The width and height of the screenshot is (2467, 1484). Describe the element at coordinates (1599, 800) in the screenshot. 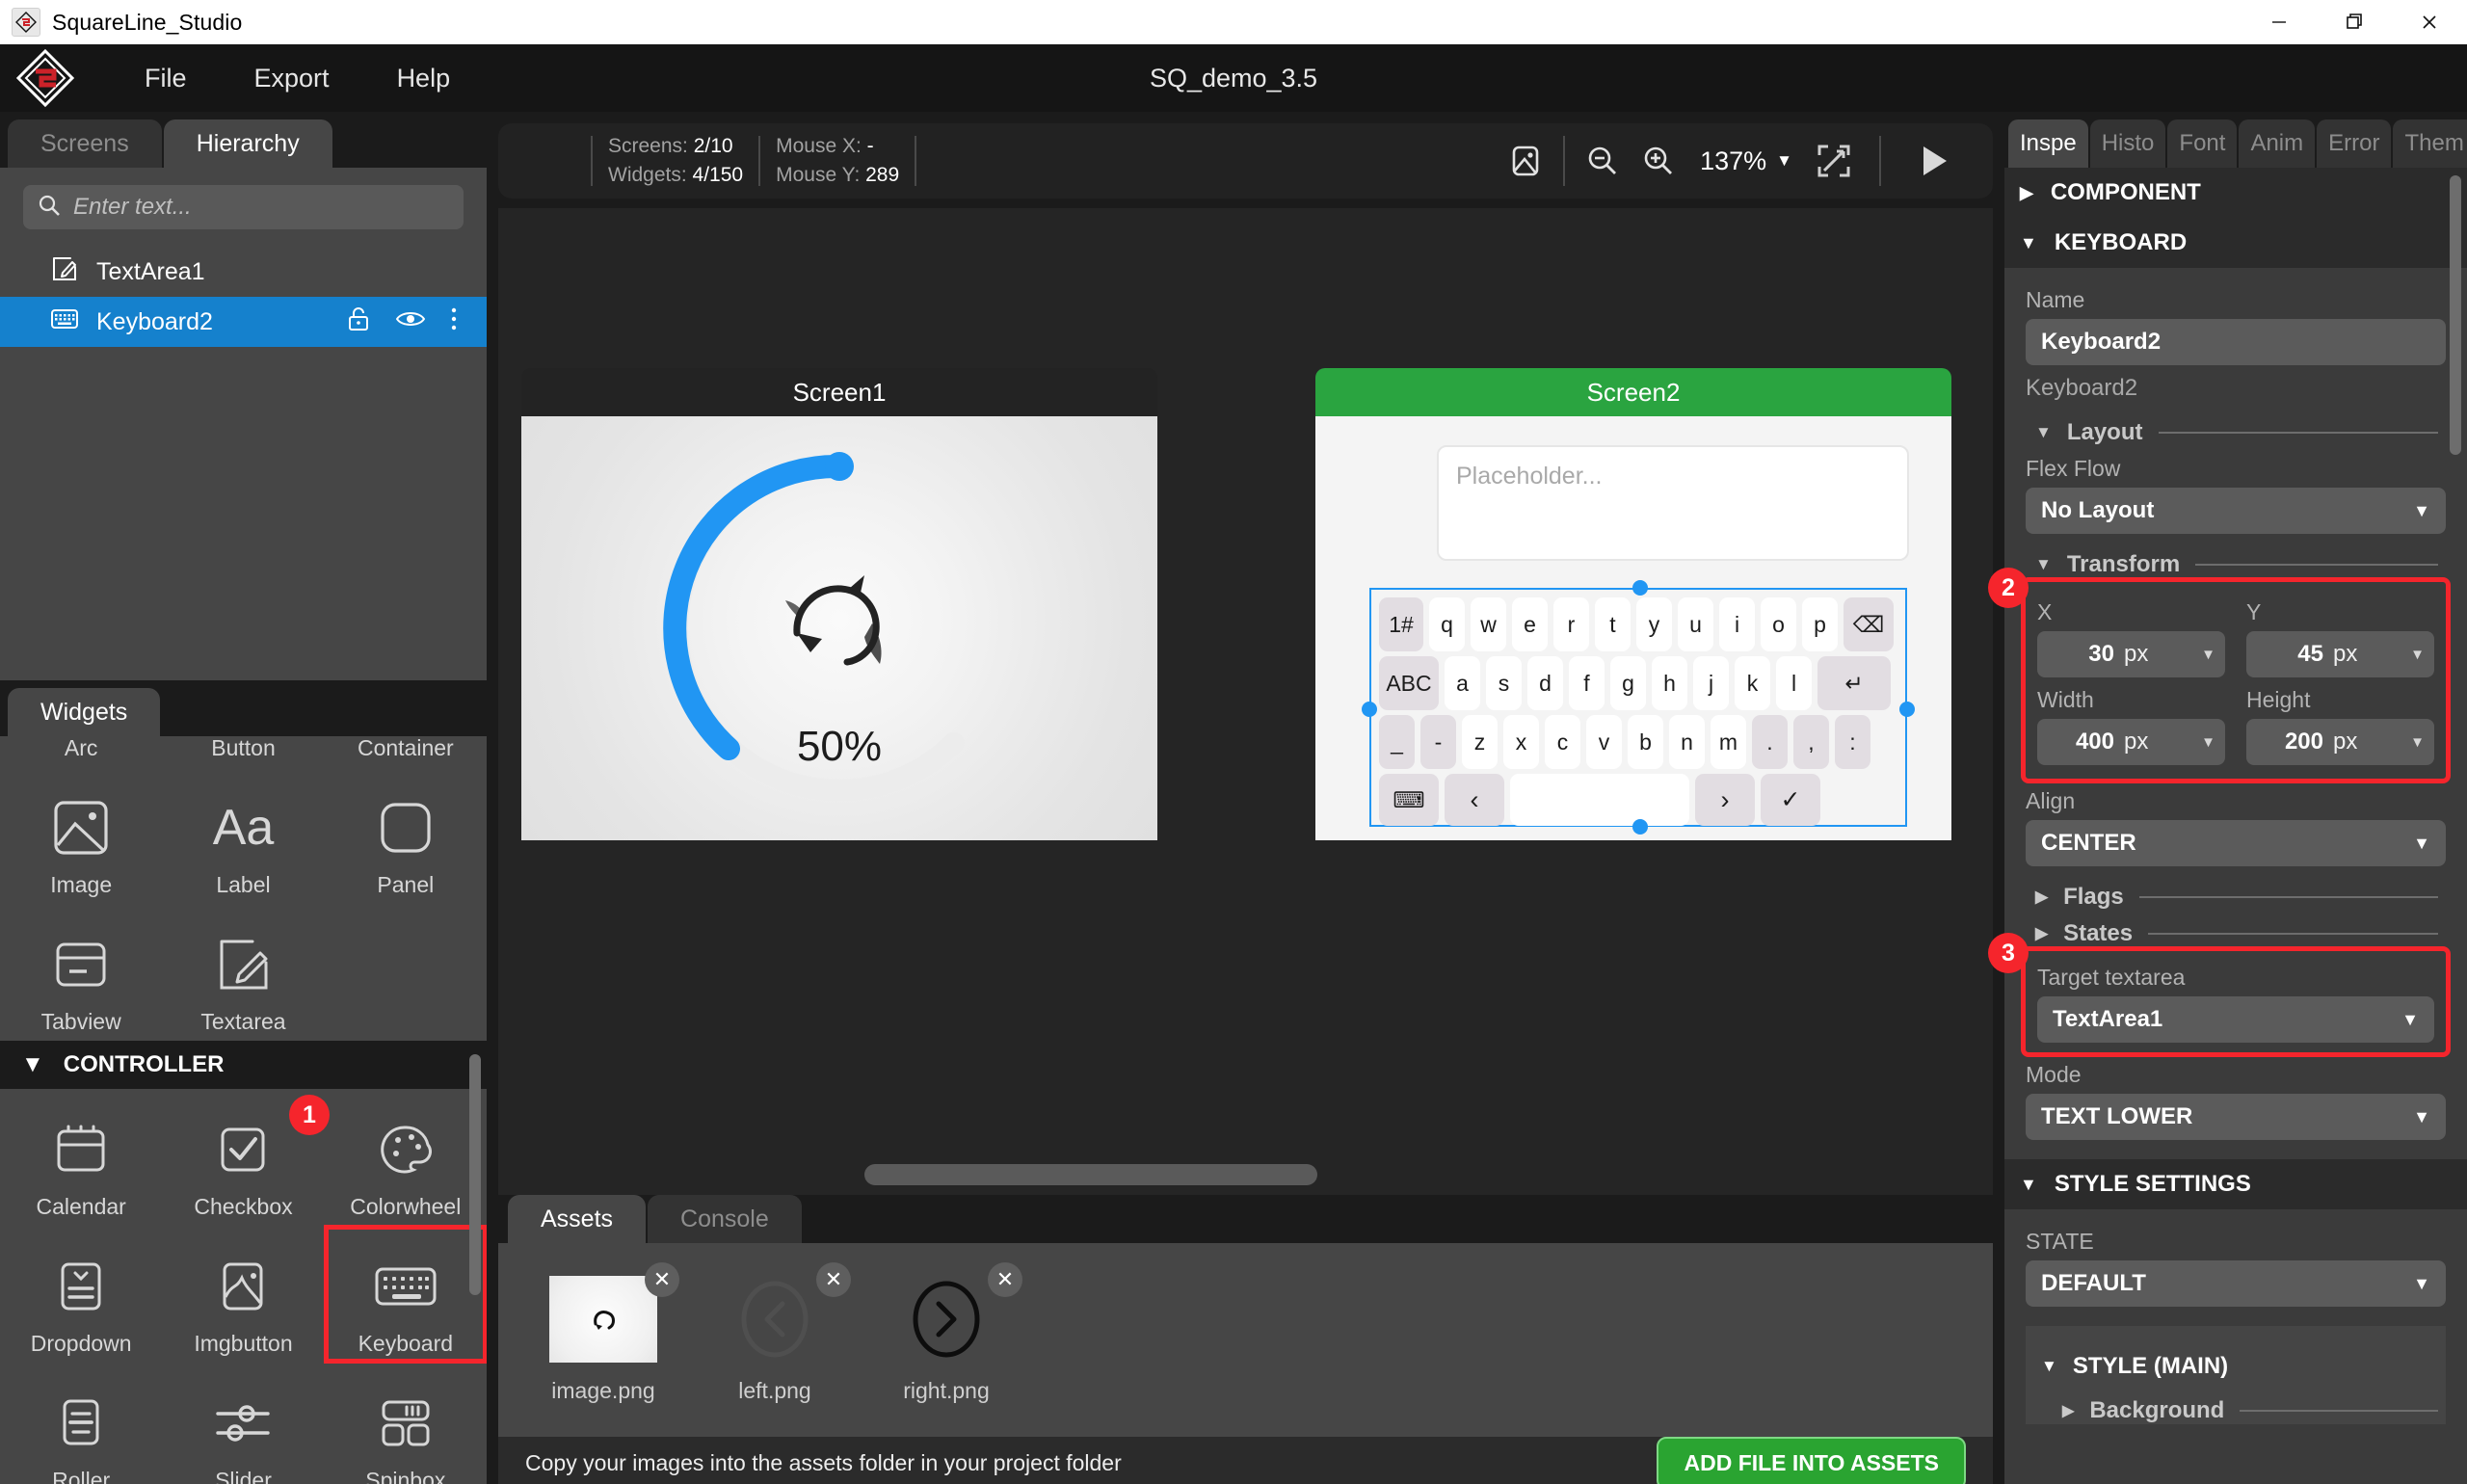

I see `kb-key-space` at that location.